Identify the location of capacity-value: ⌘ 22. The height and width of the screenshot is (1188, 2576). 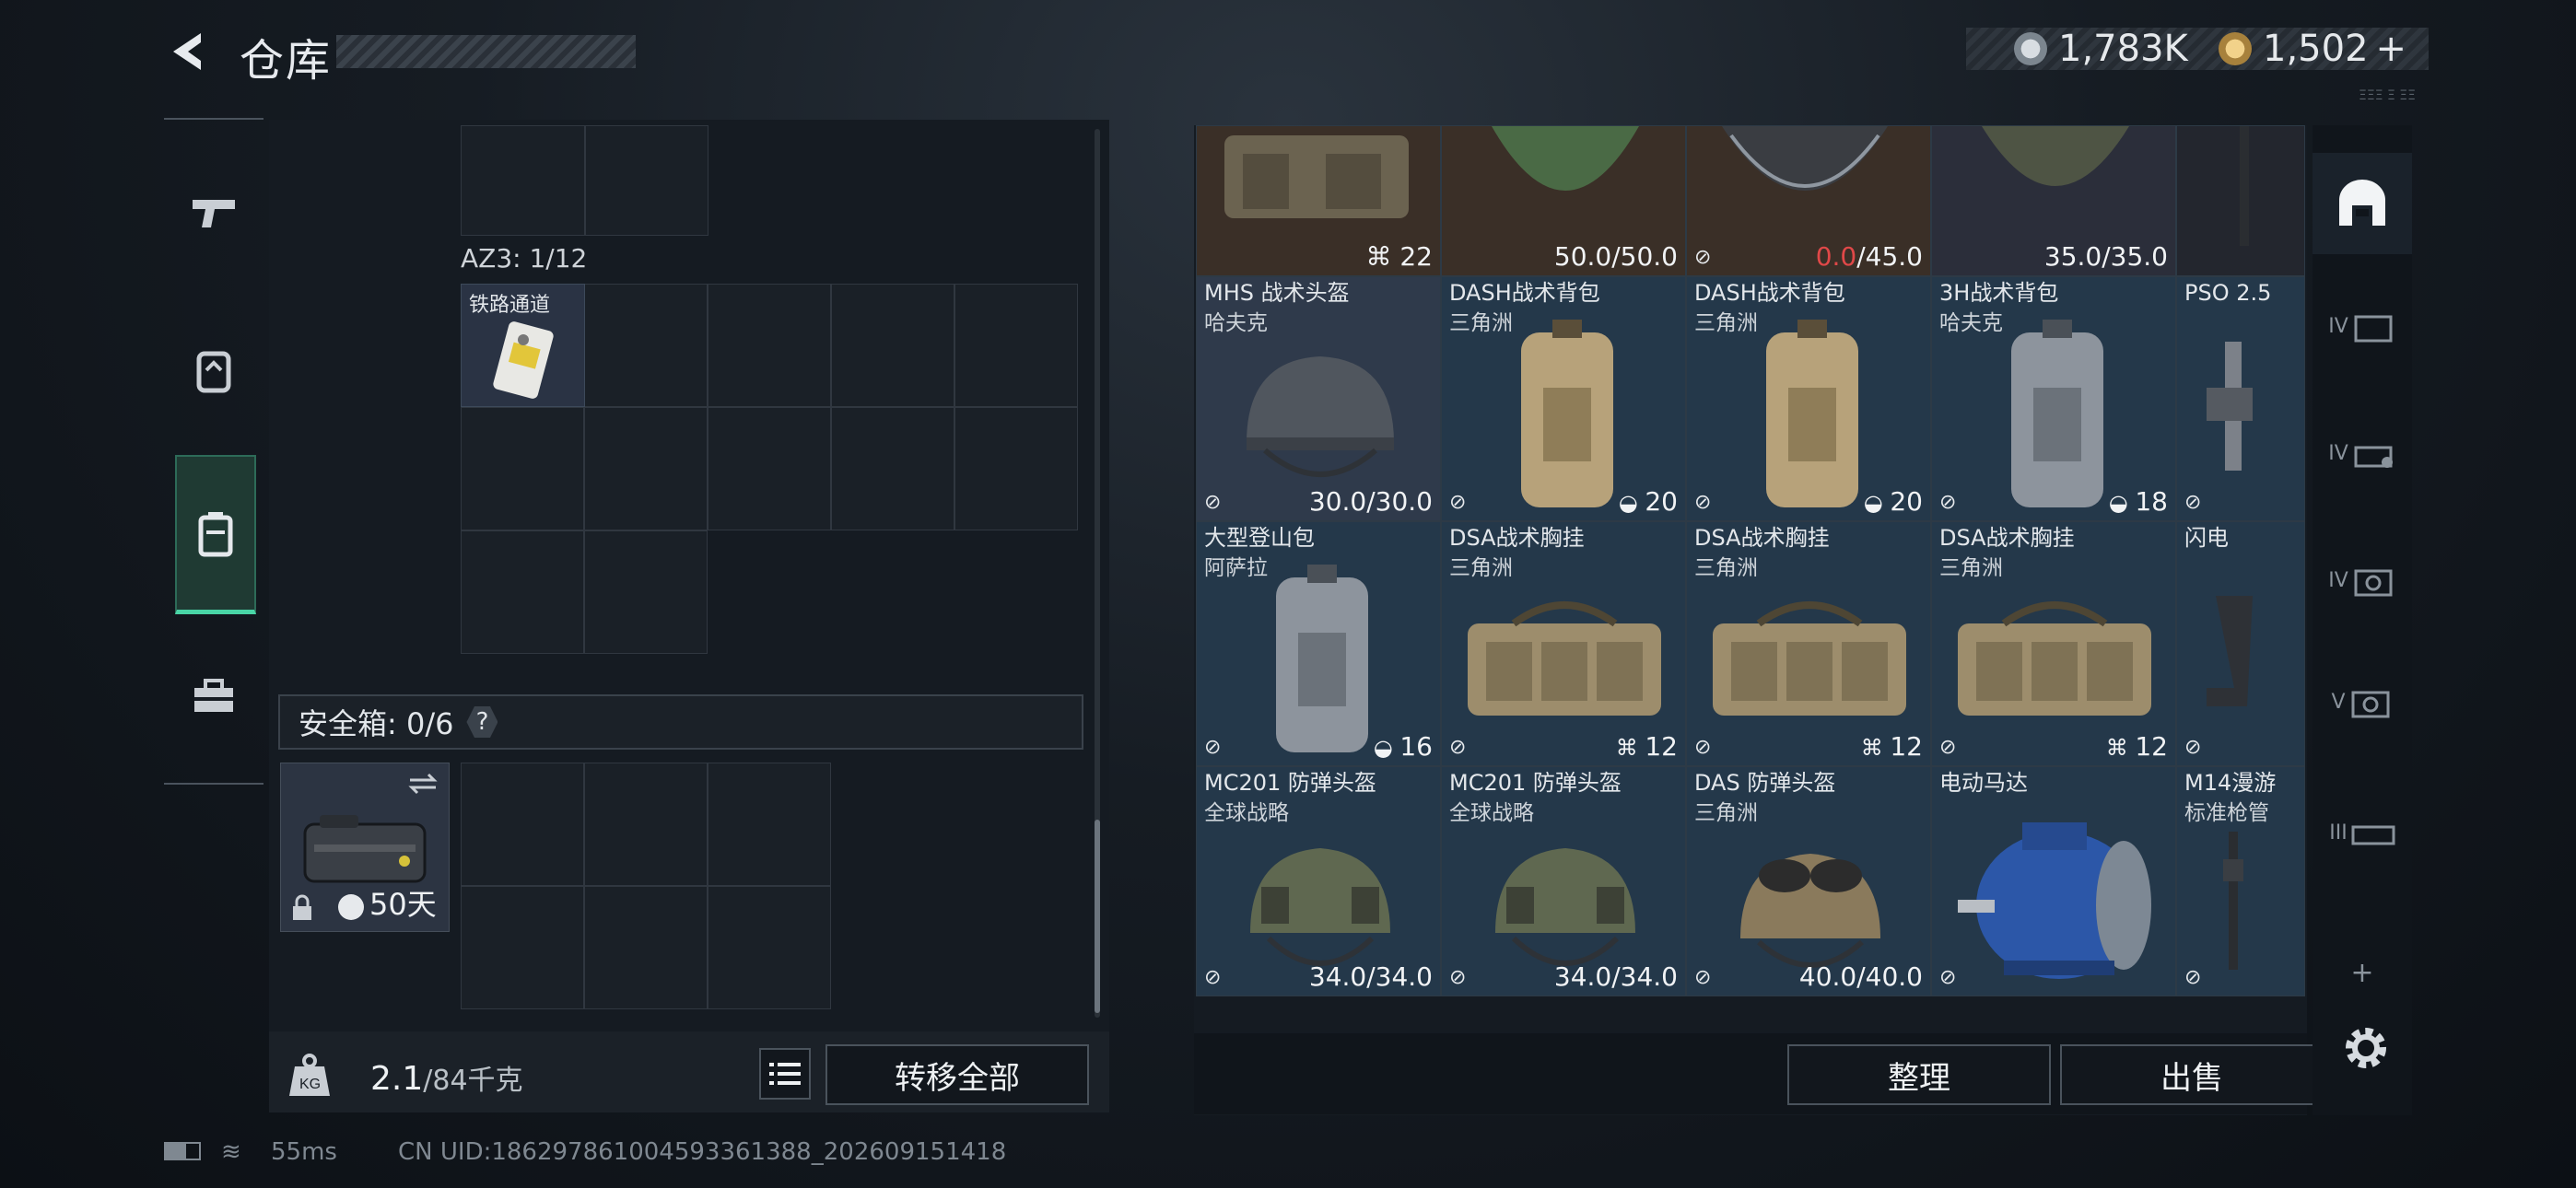
(1399, 256).